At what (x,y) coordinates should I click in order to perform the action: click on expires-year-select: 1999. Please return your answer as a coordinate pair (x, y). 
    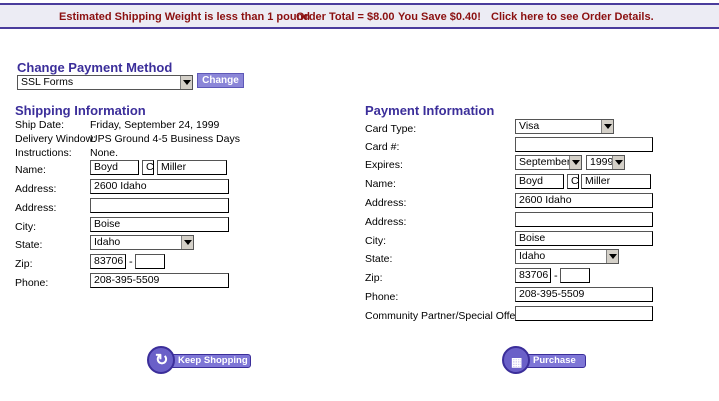
    Looking at the image, I should click on (605, 162).